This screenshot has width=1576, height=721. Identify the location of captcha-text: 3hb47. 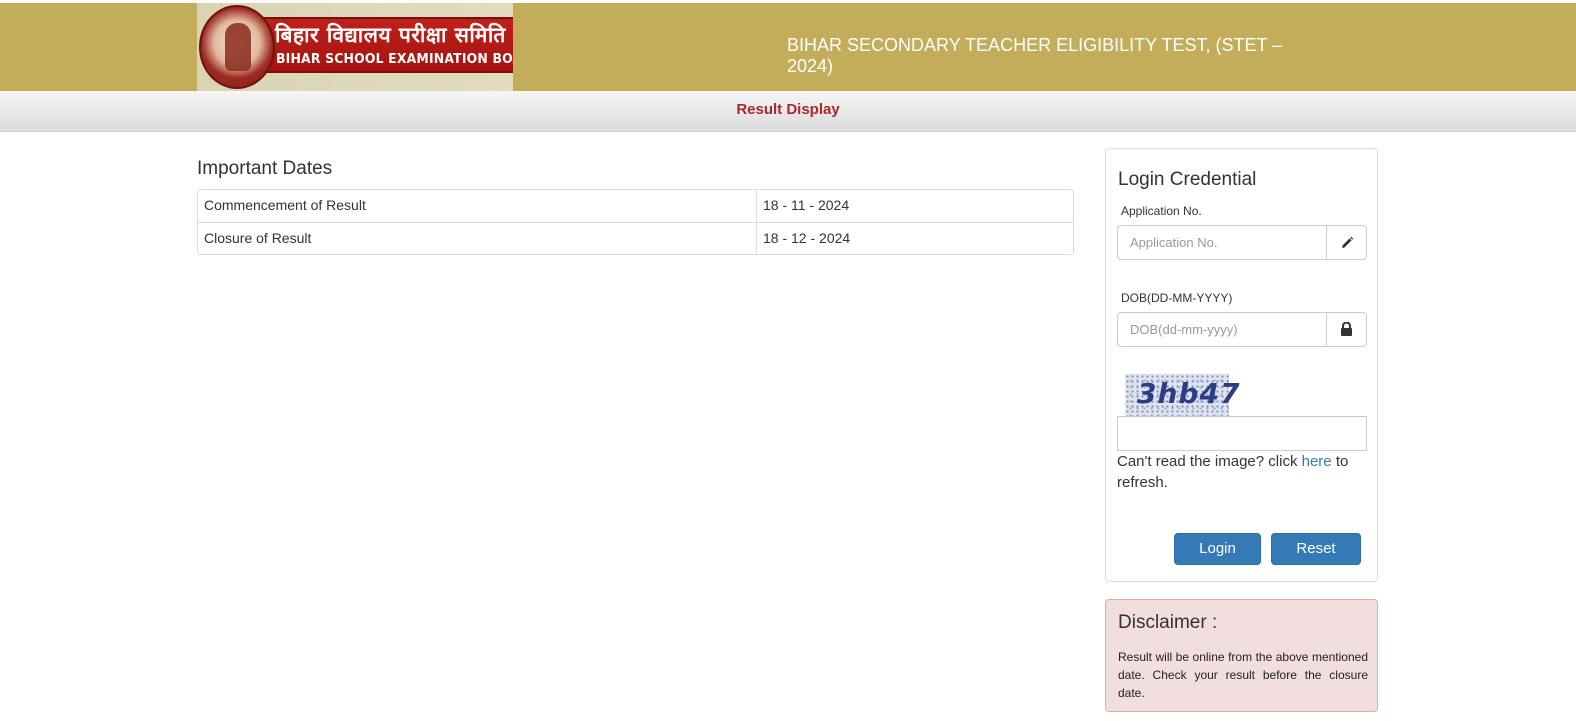
(1189, 393).